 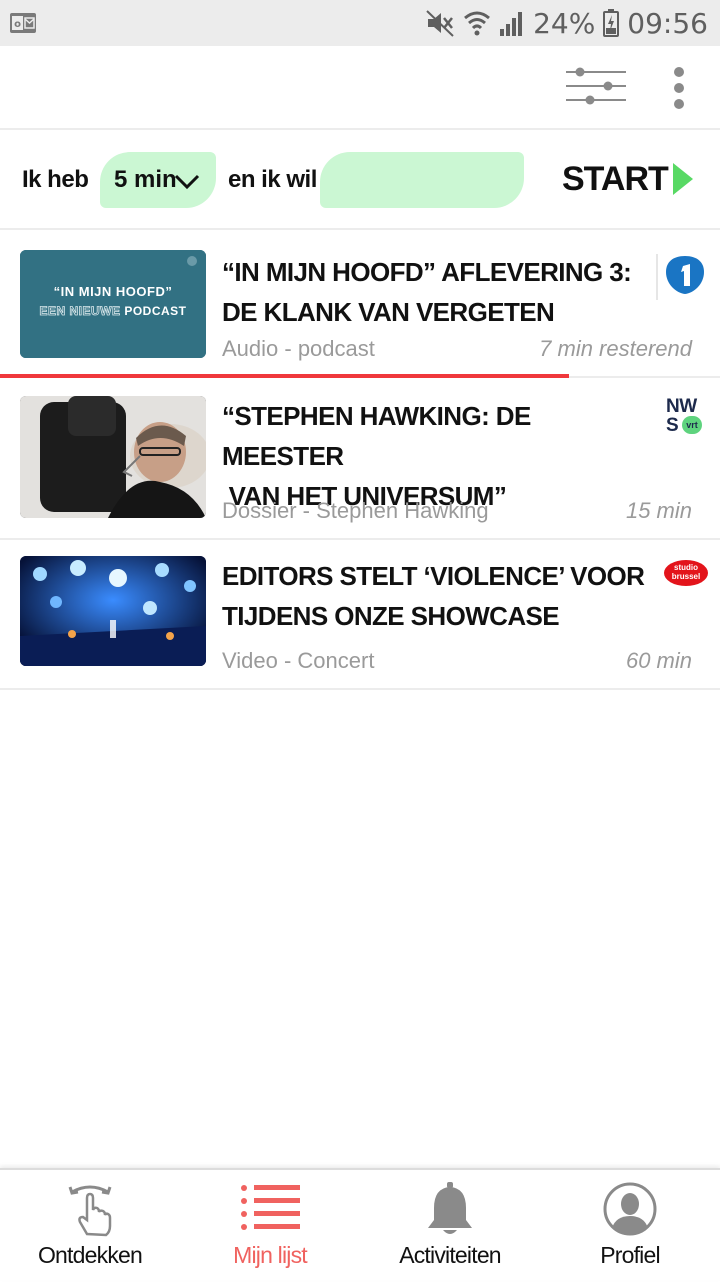 What do you see at coordinates (658, 510) in the screenshot?
I see `item-duration: 15 min` at bounding box center [658, 510].